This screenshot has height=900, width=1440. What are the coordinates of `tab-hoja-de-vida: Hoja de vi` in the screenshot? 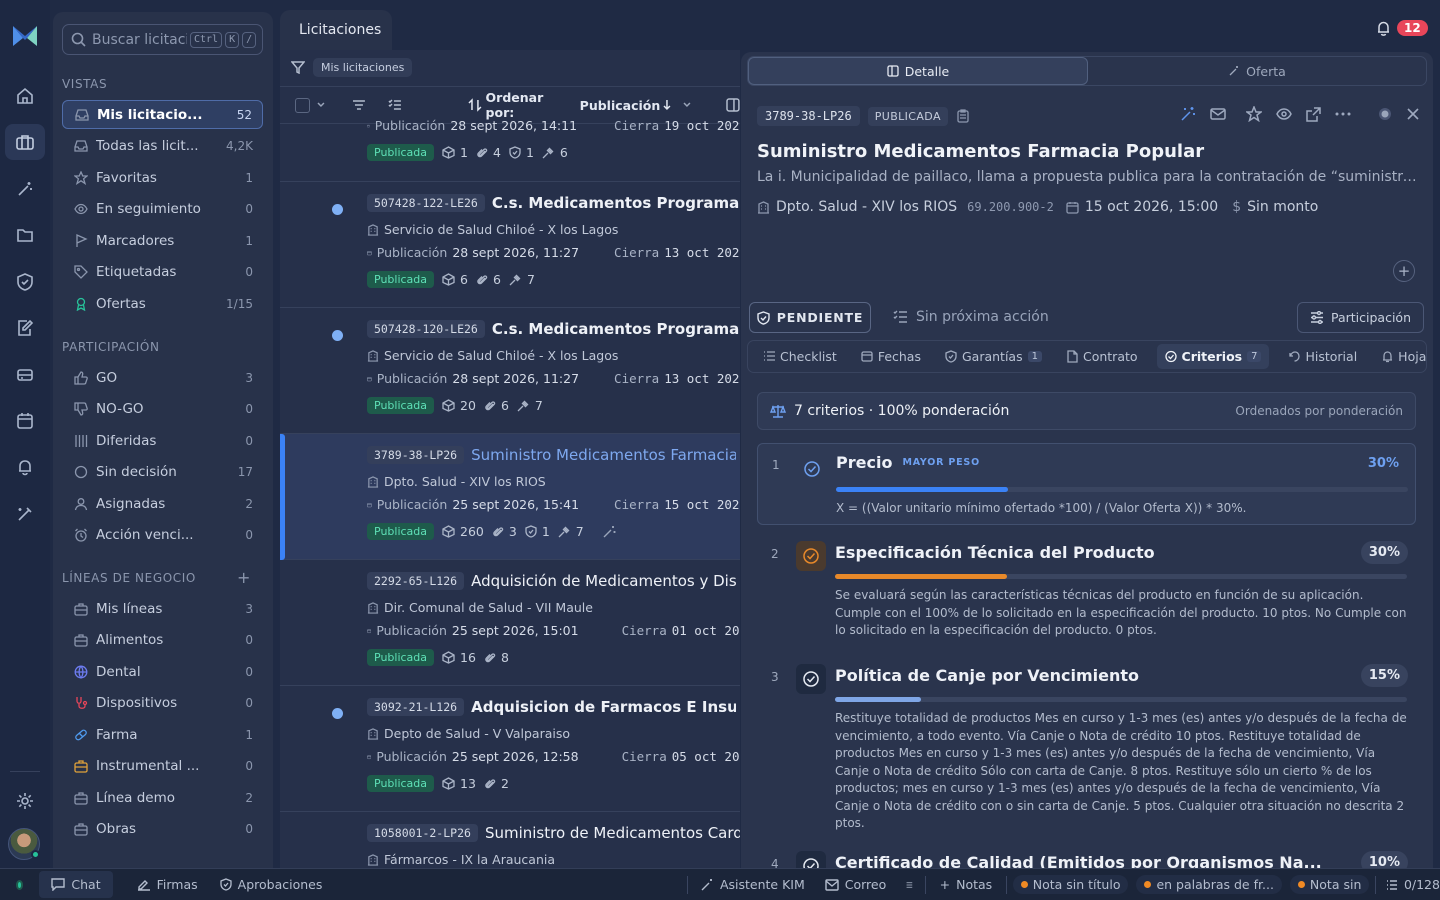 It's located at (1401, 356).